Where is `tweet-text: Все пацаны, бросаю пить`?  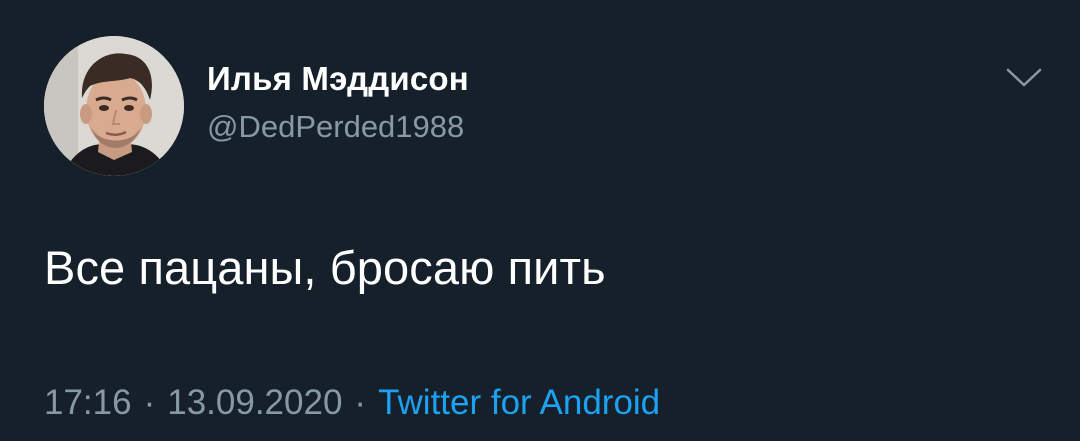 tweet-text: Все пацаны, бросаю пить is located at coordinates (325, 267).